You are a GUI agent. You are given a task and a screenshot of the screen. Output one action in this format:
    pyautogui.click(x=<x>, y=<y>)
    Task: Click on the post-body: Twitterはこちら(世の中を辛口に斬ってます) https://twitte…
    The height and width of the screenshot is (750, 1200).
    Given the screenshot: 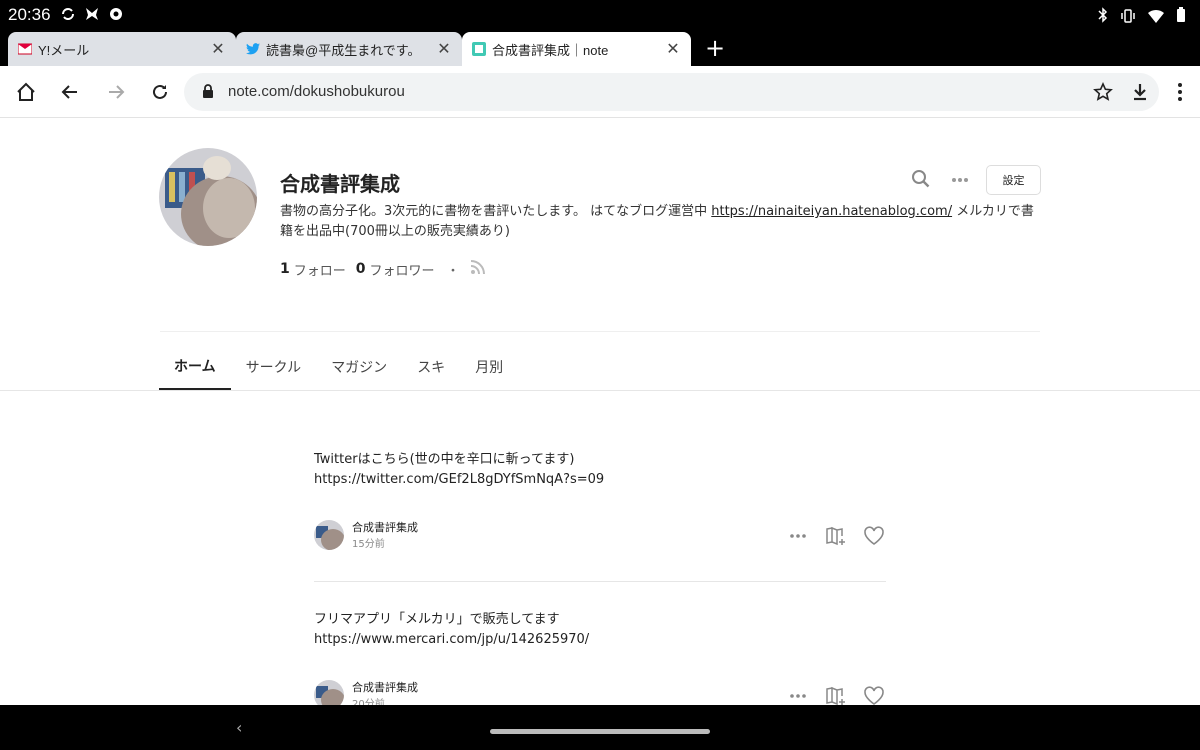 What is the action you would take?
    pyautogui.click(x=459, y=469)
    